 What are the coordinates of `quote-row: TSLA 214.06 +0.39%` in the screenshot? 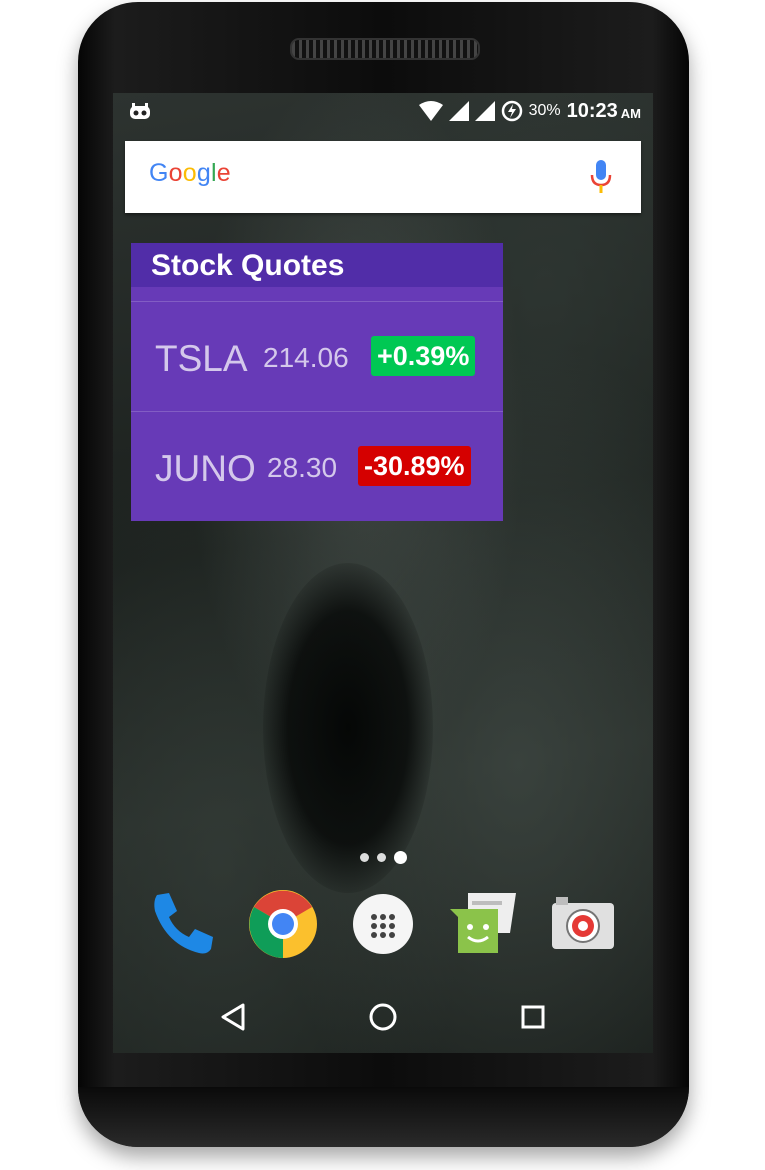 It's located at (317, 355).